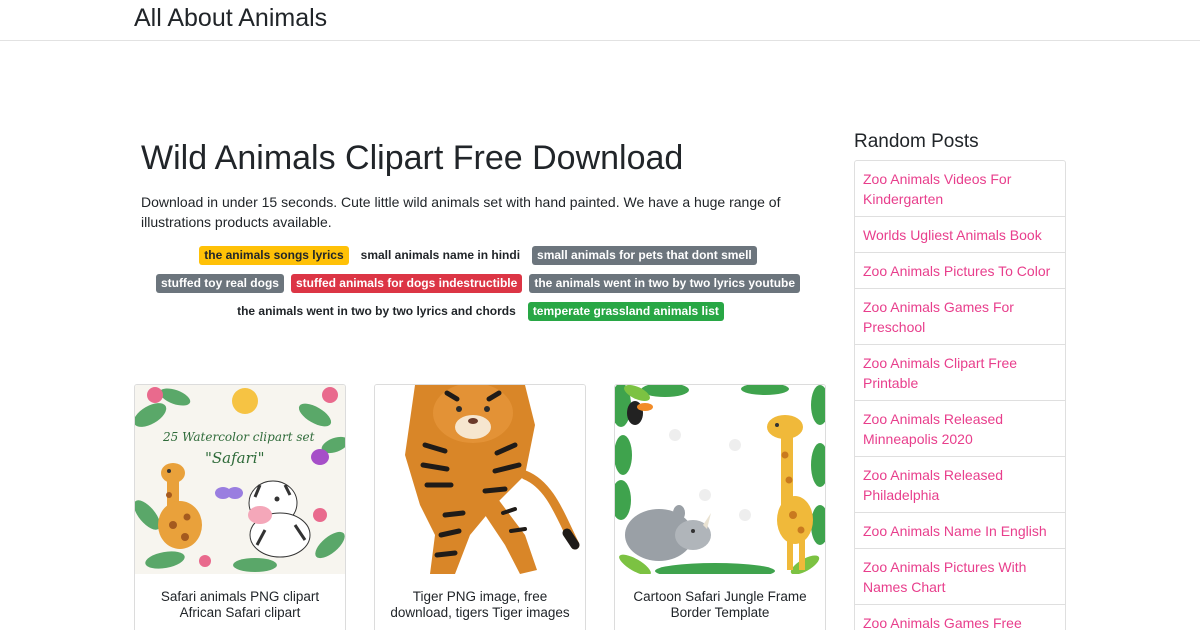 The height and width of the screenshot is (630, 1200). What do you see at coordinates (960, 270) in the screenshot?
I see `random-post-link: Zoo Animals Pictures To Color` at bounding box center [960, 270].